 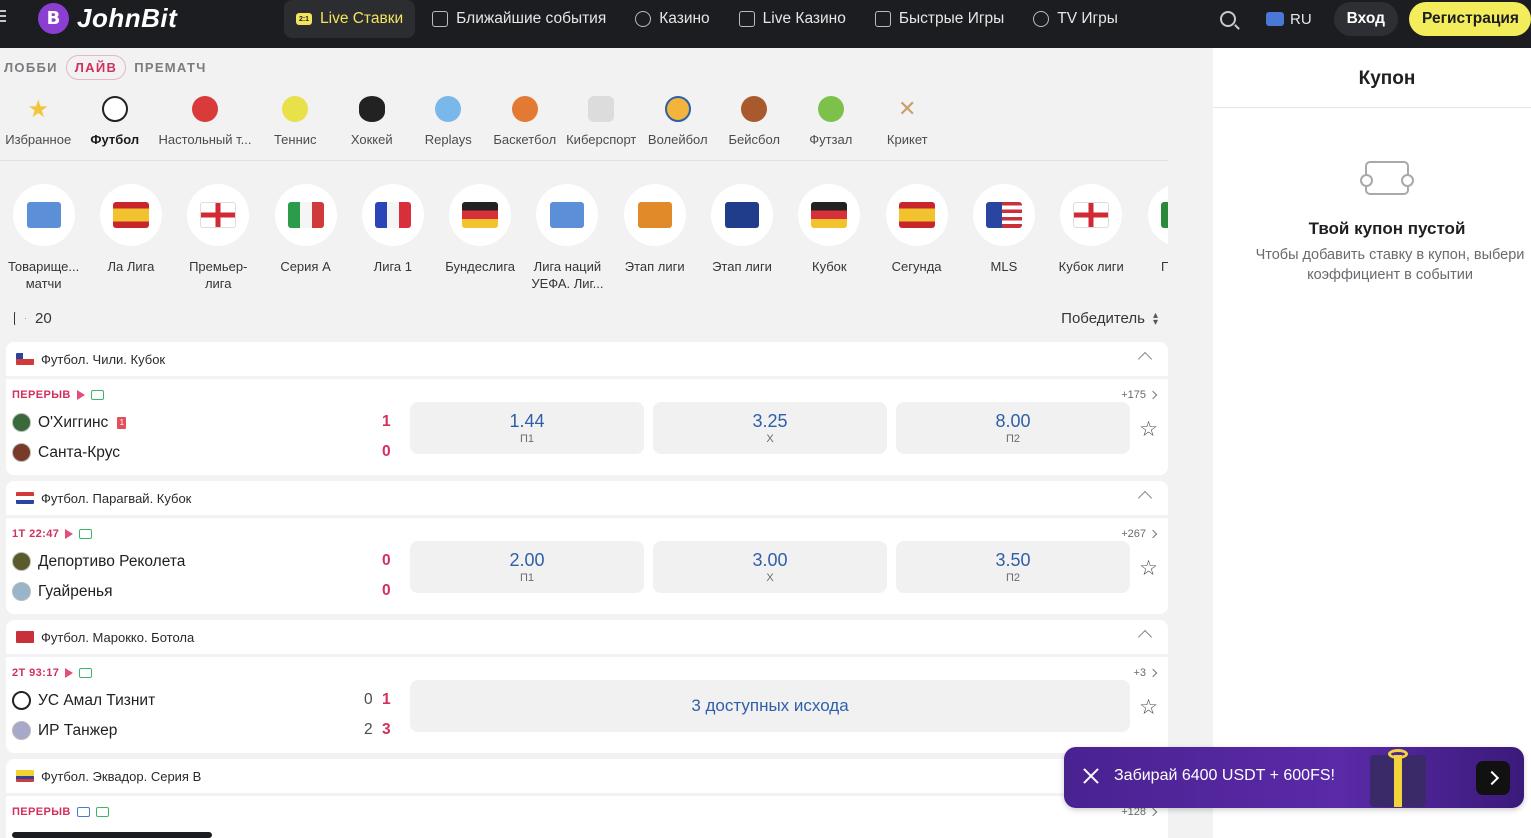 I want to click on sport-football: Футбол, so click(x=115, y=125).